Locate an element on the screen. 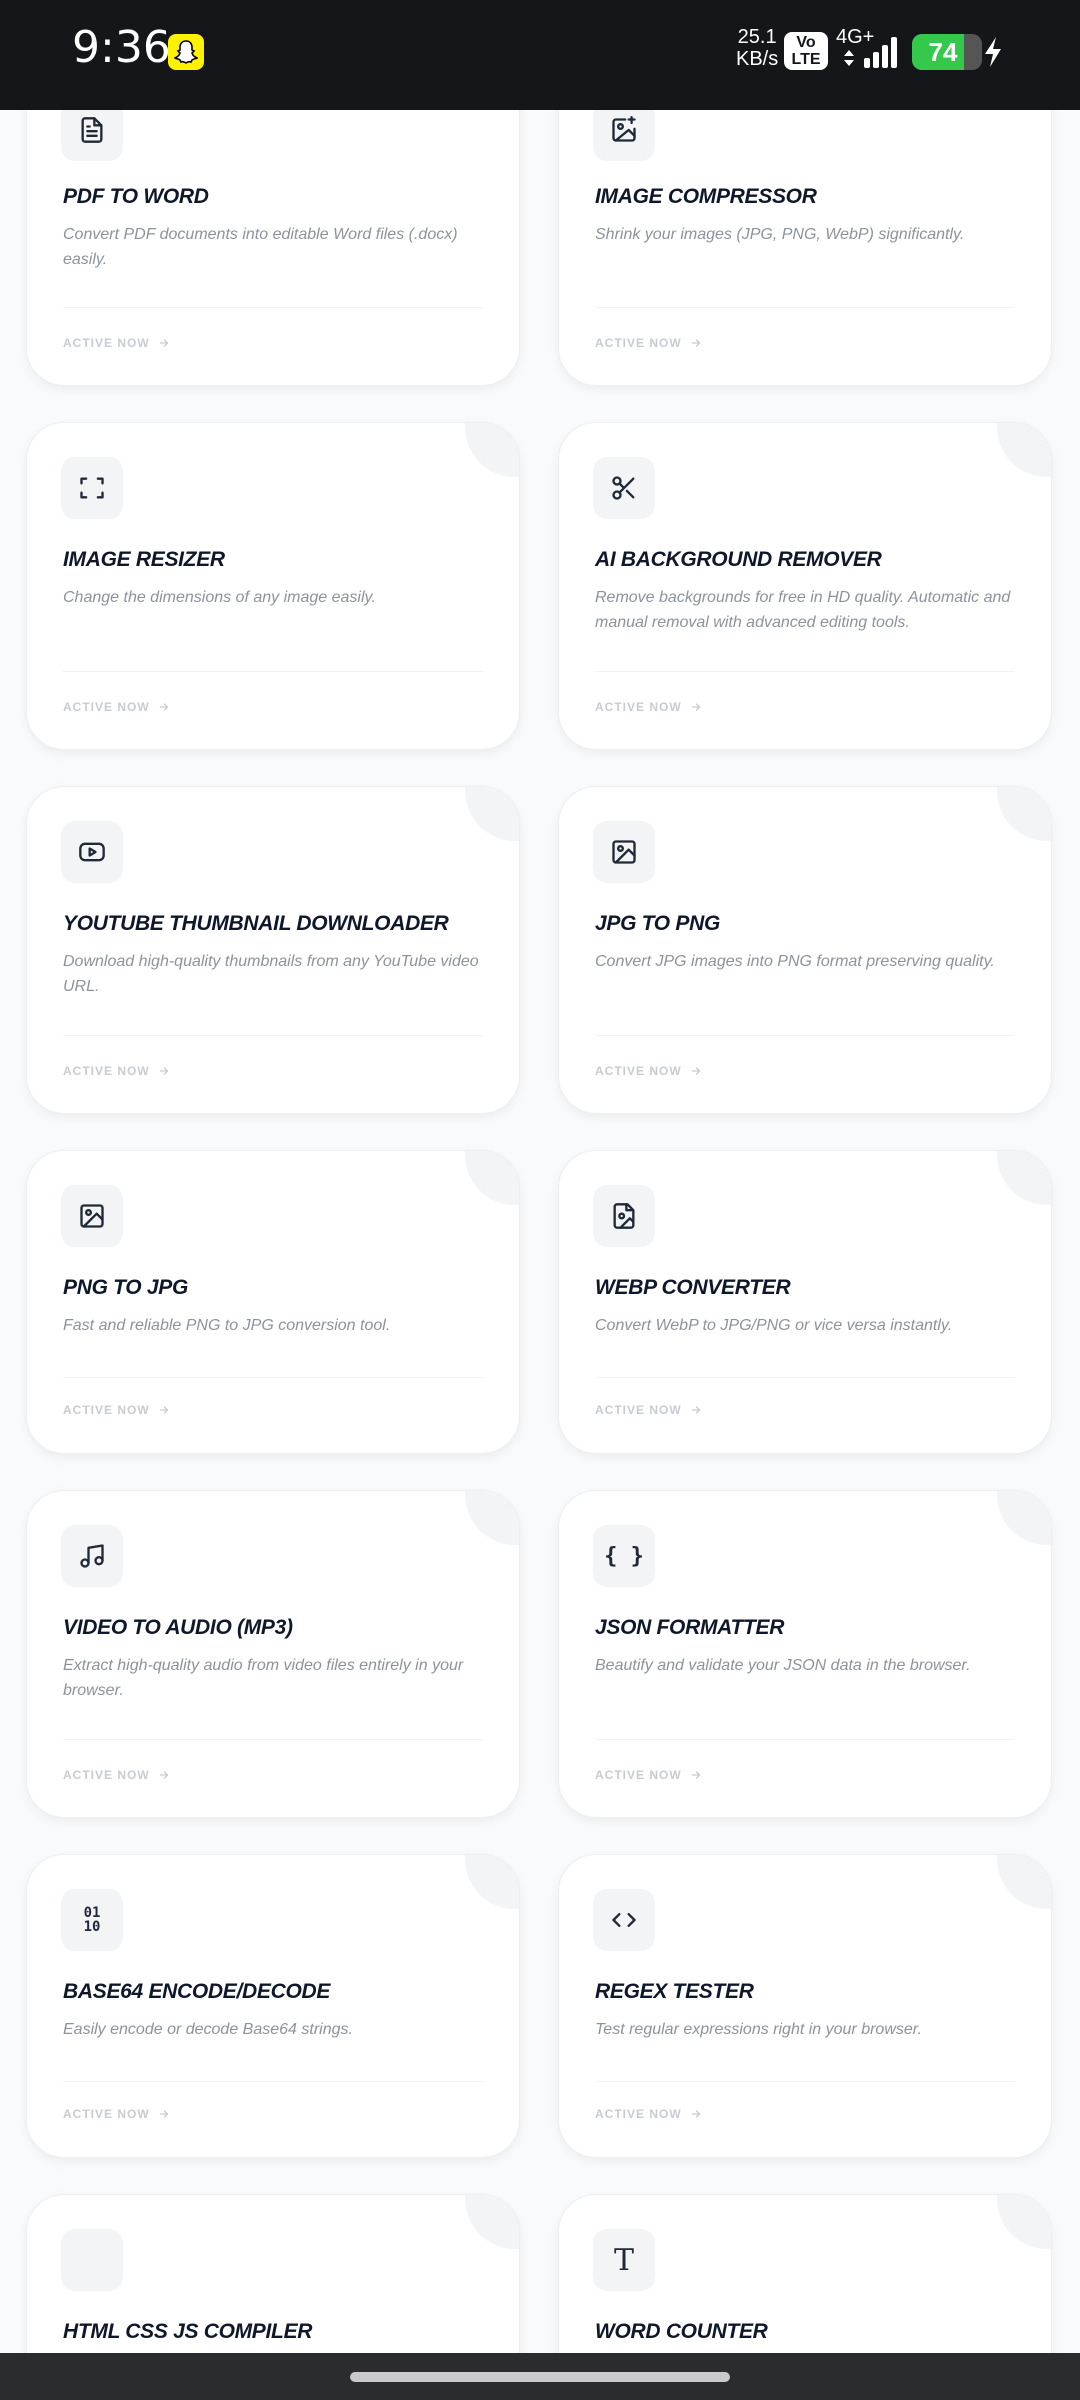  file-image-icon is located at coordinates (624, 1216).